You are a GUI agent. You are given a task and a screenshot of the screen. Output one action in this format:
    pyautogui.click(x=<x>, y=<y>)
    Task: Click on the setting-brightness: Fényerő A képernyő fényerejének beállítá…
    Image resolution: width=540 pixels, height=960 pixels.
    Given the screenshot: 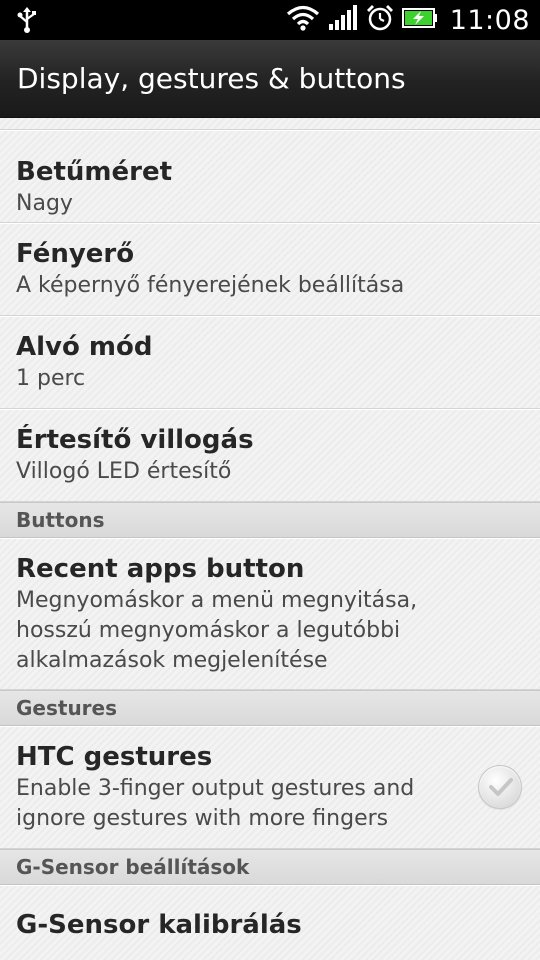 What is the action you would take?
    pyautogui.click(x=270, y=269)
    